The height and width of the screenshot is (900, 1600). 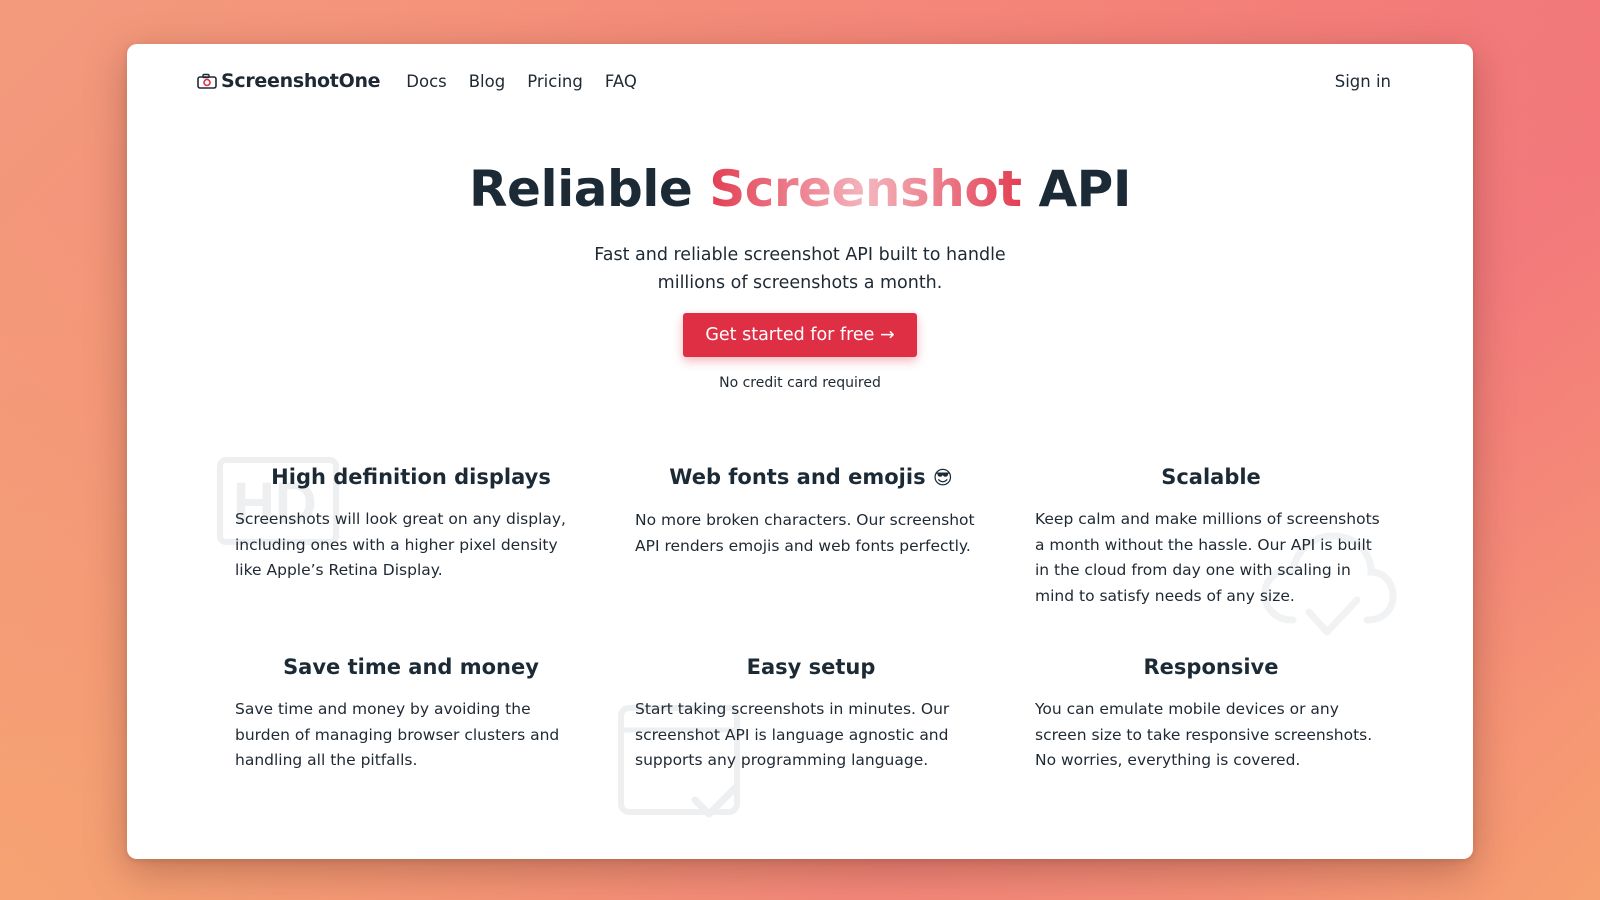 What do you see at coordinates (555, 81) in the screenshot?
I see `nav-link-pricing: Pricing` at bounding box center [555, 81].